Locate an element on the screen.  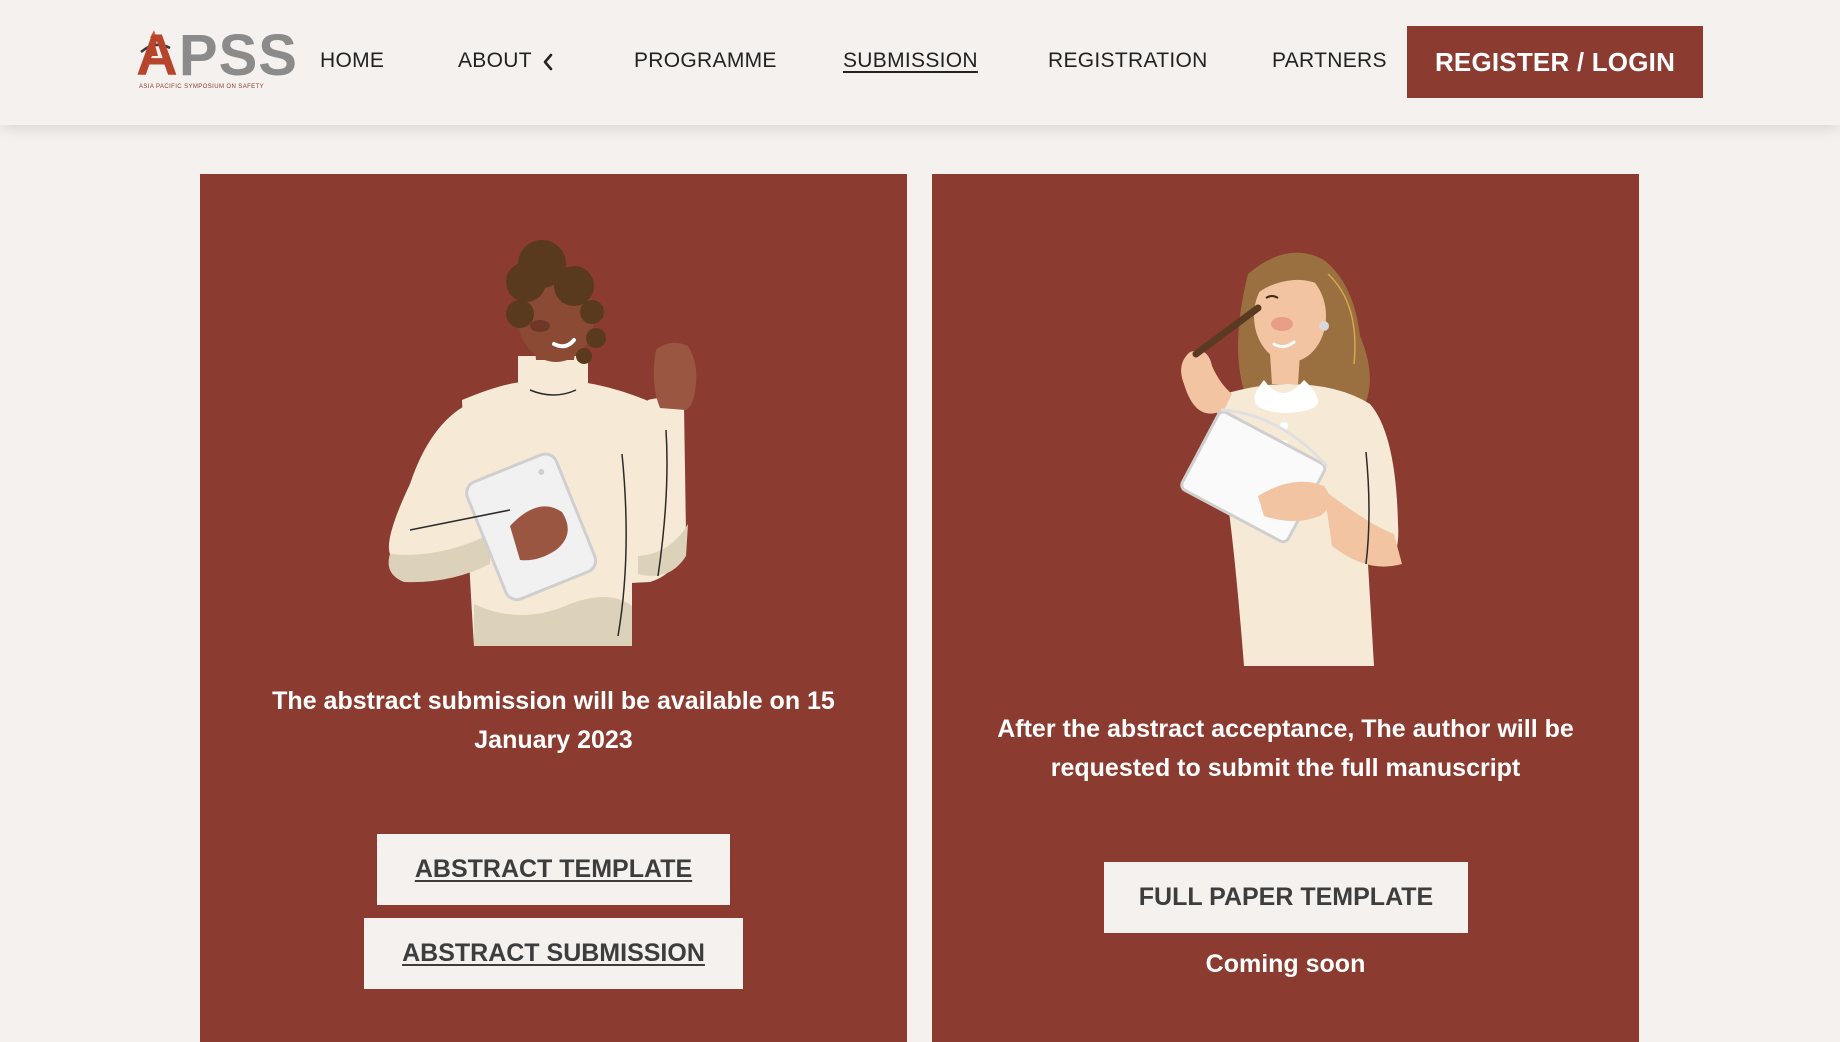
apss-logo: APSS ASIA PACIFIC SYMPOSIUM ON SAFETY is located at coordinates (216, 59).